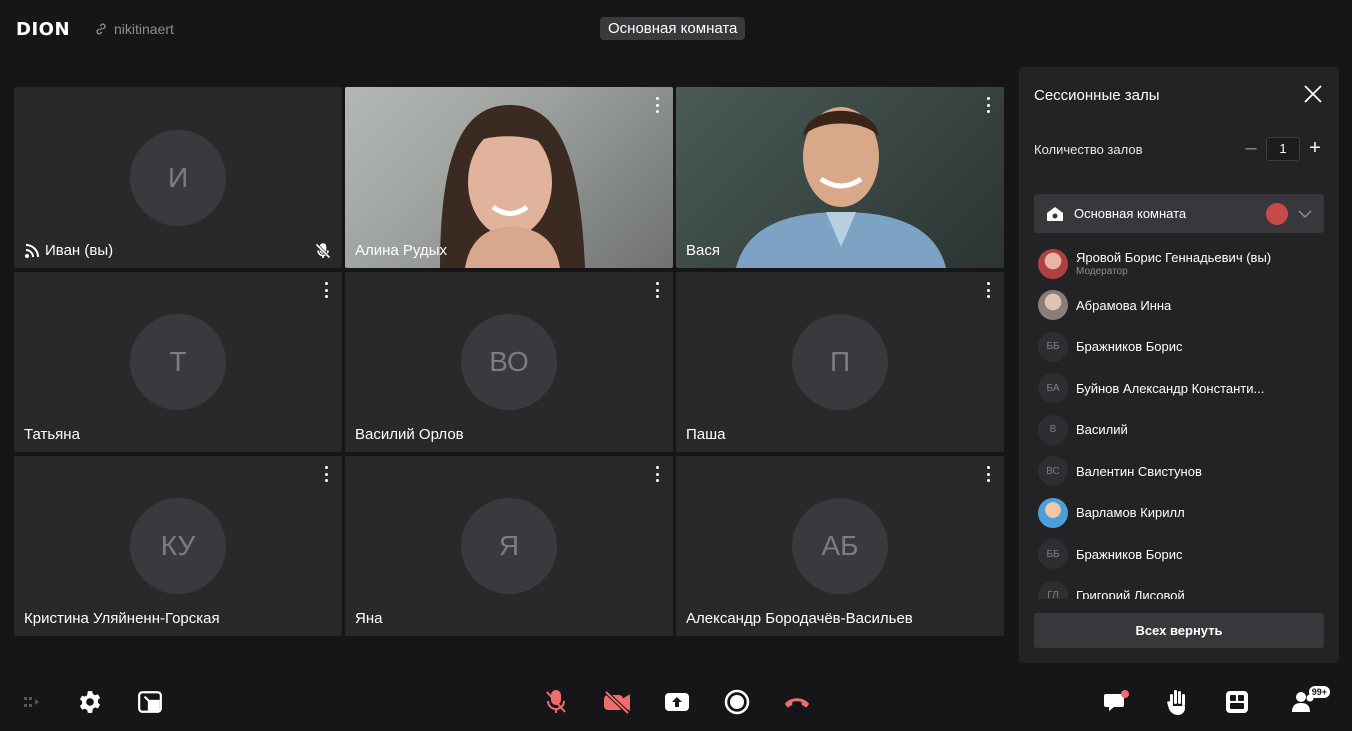 Image resolution: width=1352 pixels, height=731 pixels. What do you see at coordinates (323, 251) in the screenshot?
I see `mic-off-icon` at bounding box center [323, 251].